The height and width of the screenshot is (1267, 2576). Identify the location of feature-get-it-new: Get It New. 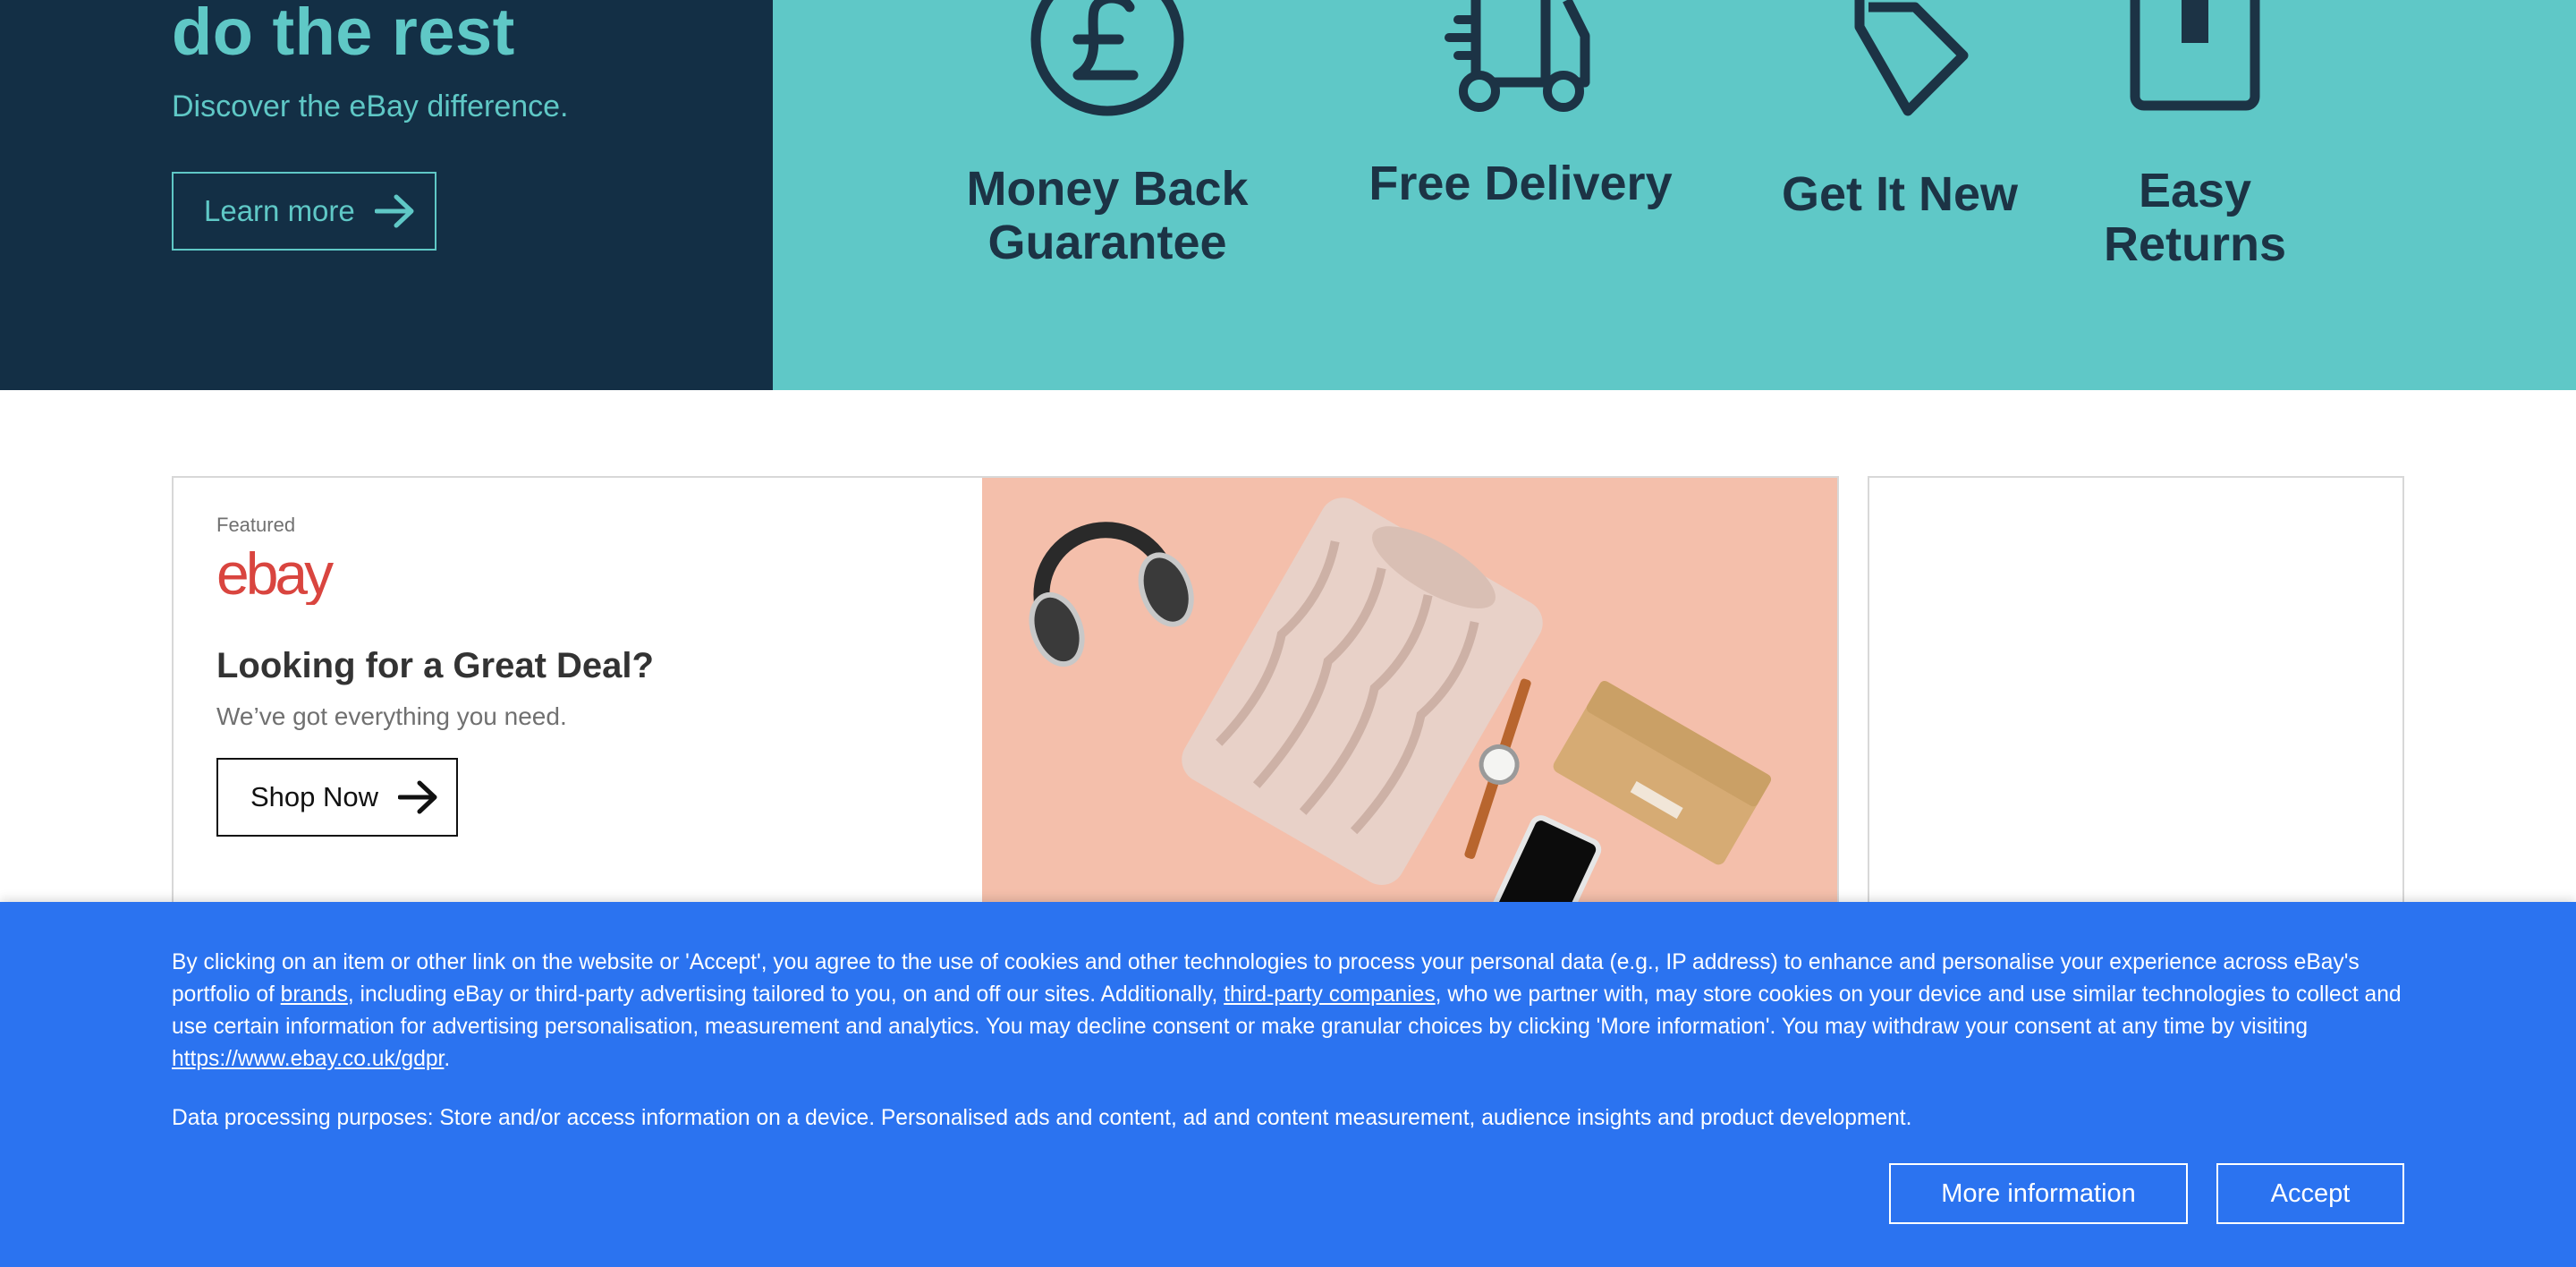
(1900, 110).